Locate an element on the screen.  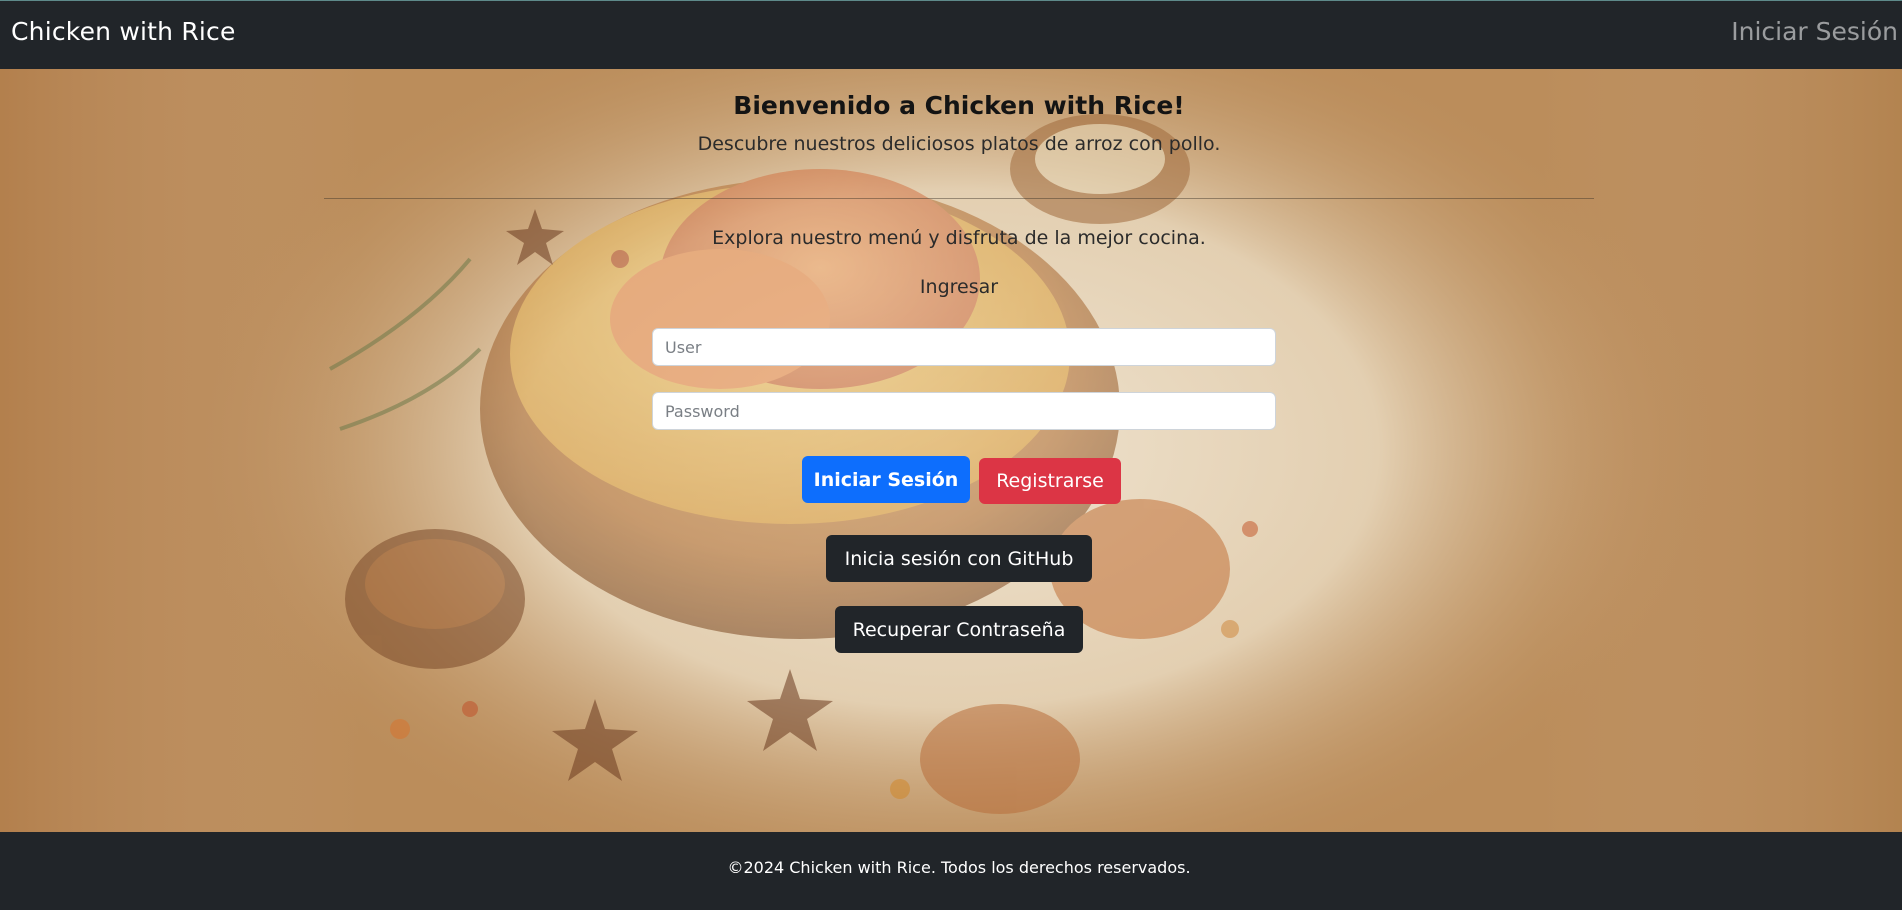
login-form-heading: Ingresar is located at coordinates (959, 287).